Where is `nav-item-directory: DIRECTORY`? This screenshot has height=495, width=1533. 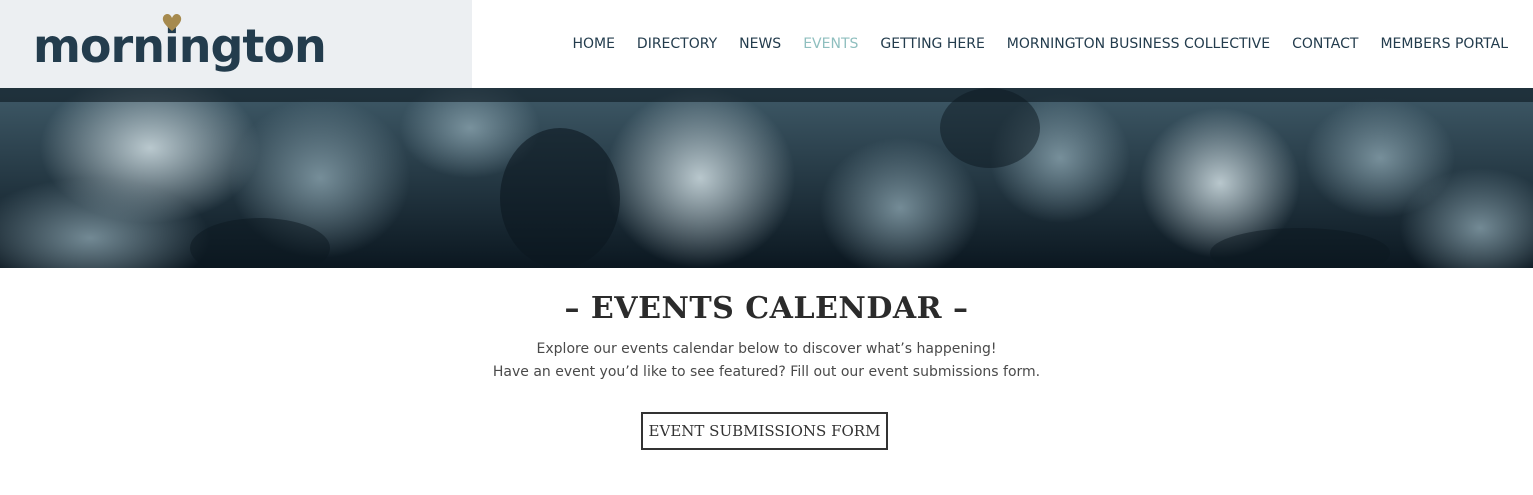
nav-item-directory: DIRECTORY is located at coordinates (677, 44).